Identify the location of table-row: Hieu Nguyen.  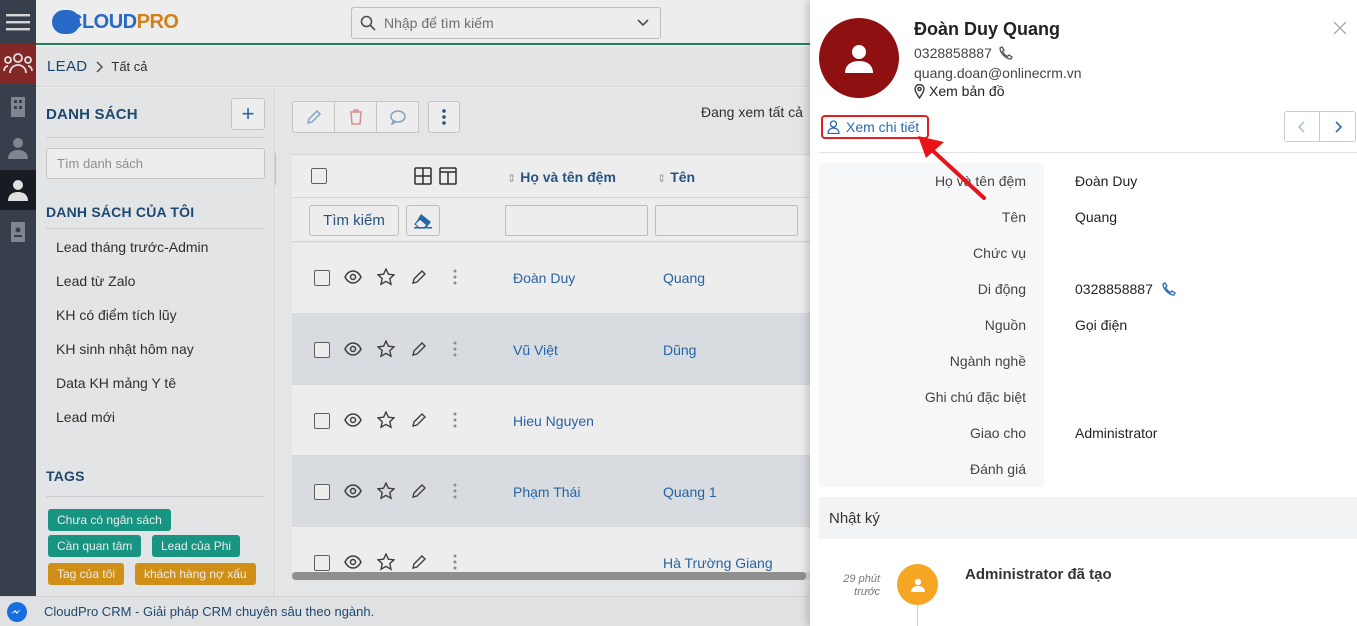
(551, 420).